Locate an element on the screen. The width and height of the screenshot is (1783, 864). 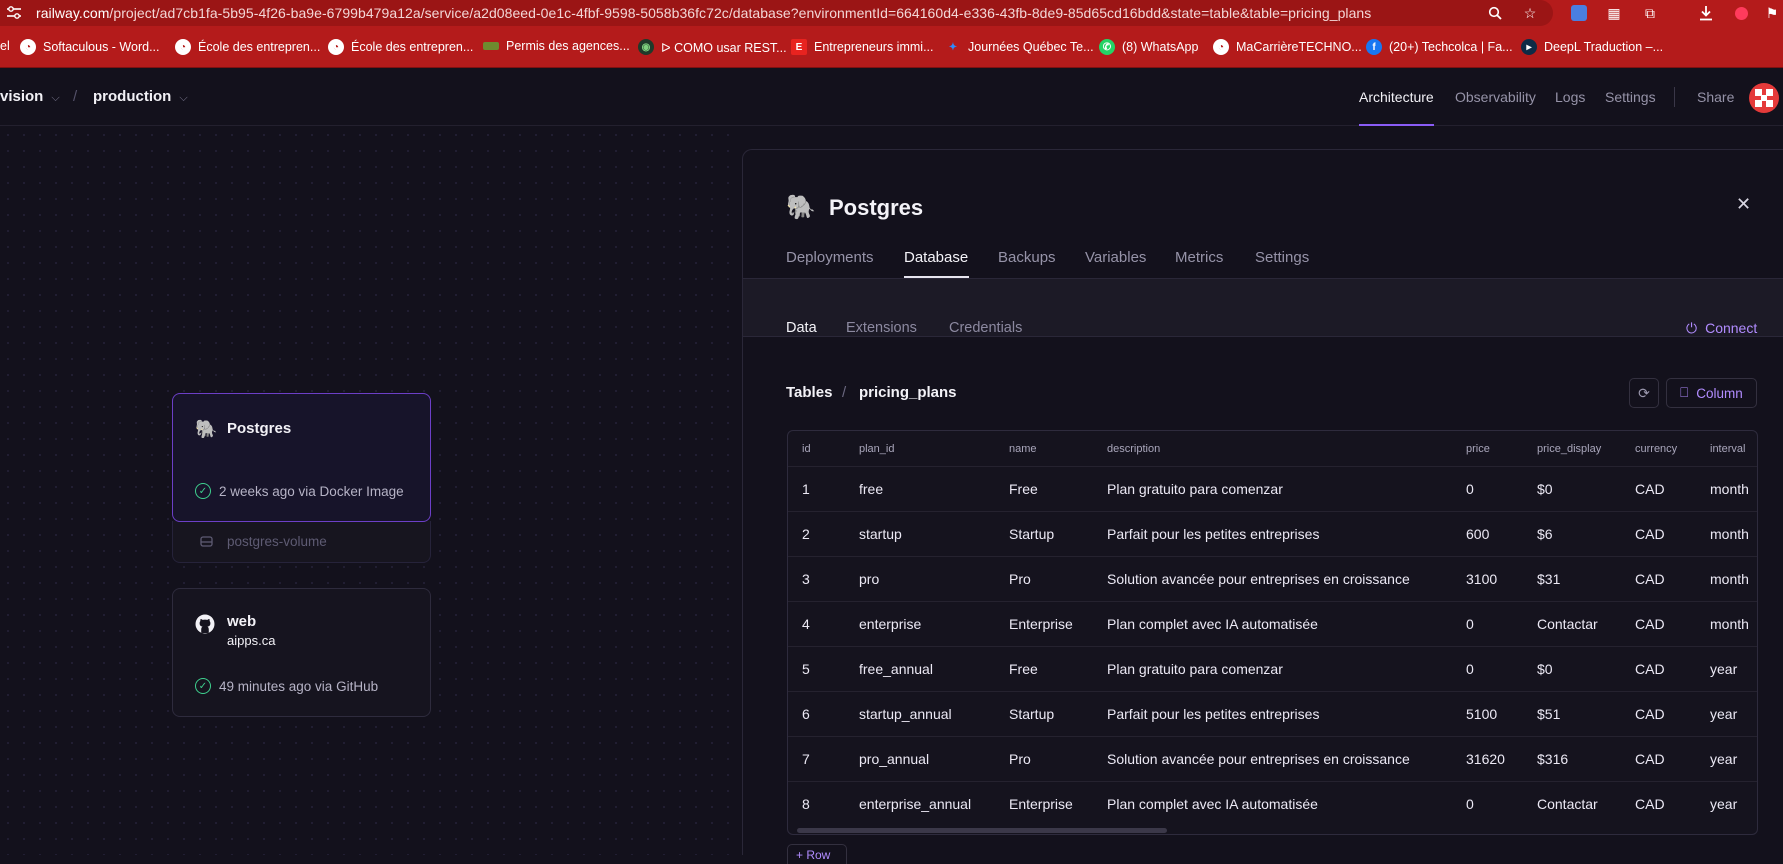
table-cell: 31620 is located at coordinates (1485, 759).